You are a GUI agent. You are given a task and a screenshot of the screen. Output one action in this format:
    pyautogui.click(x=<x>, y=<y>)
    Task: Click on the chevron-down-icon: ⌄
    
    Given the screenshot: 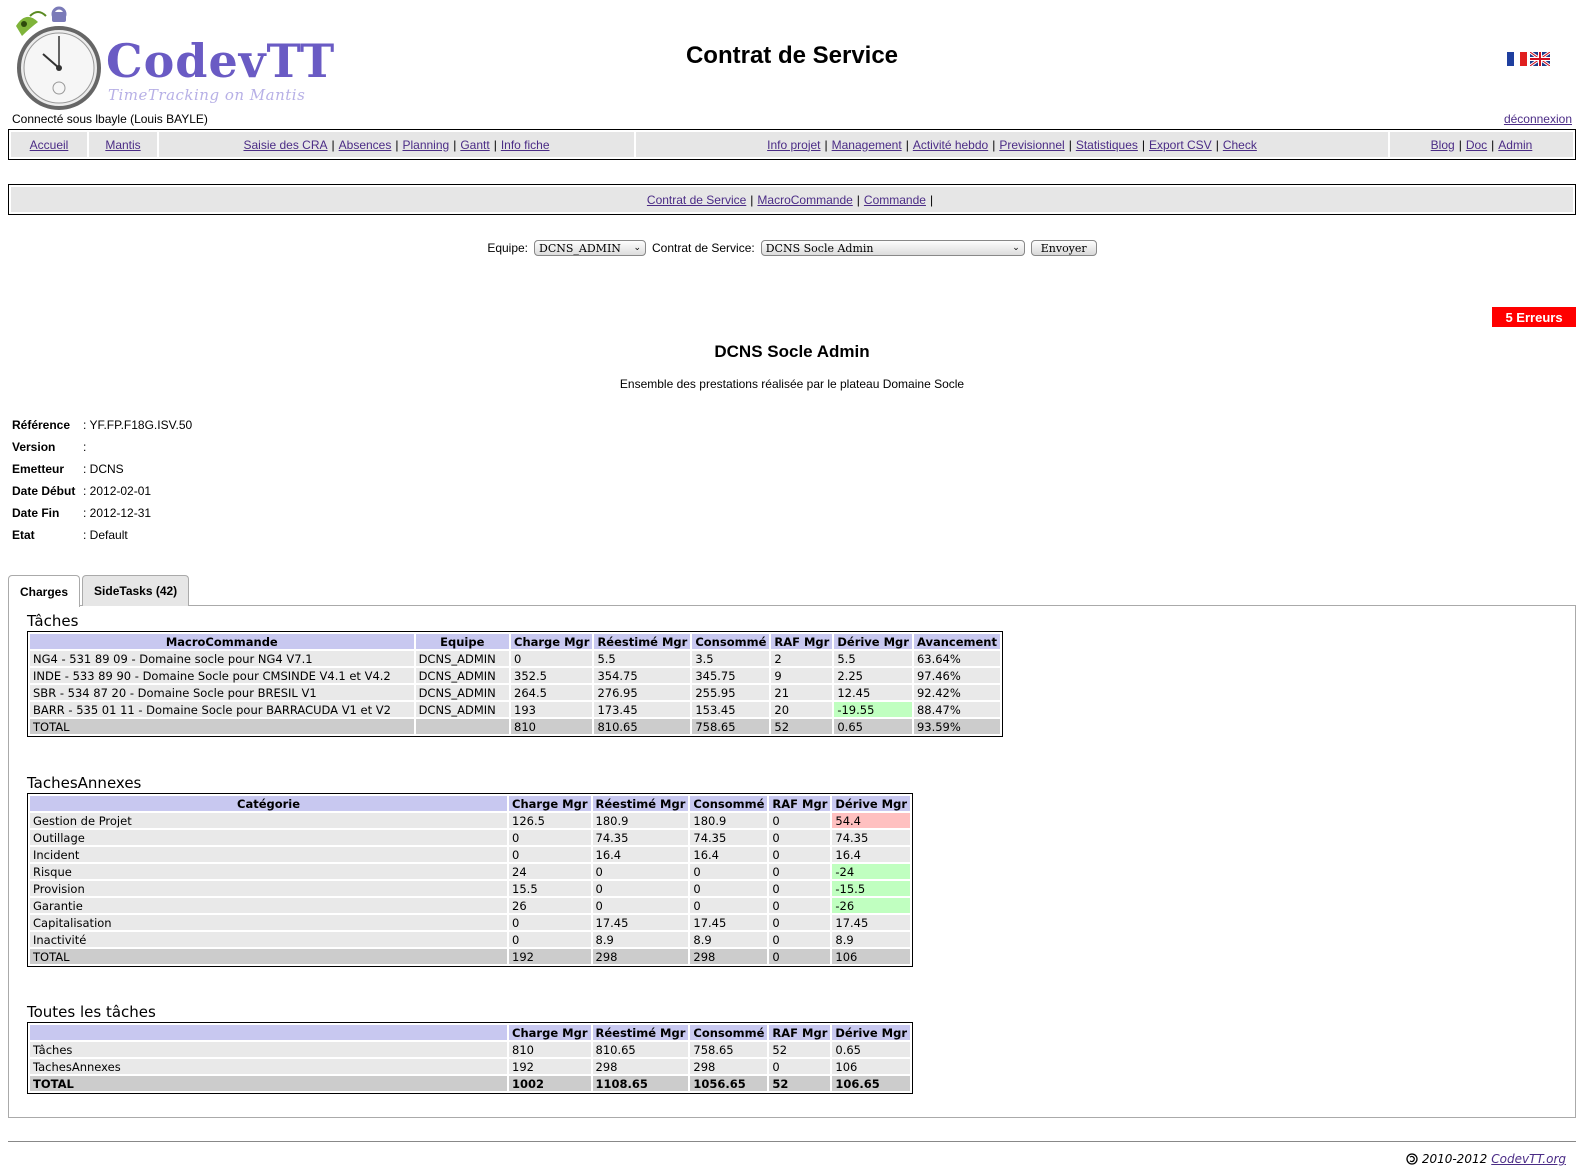 What is the action you would take?
    pyautogui.click(x=1016, y=248)
    